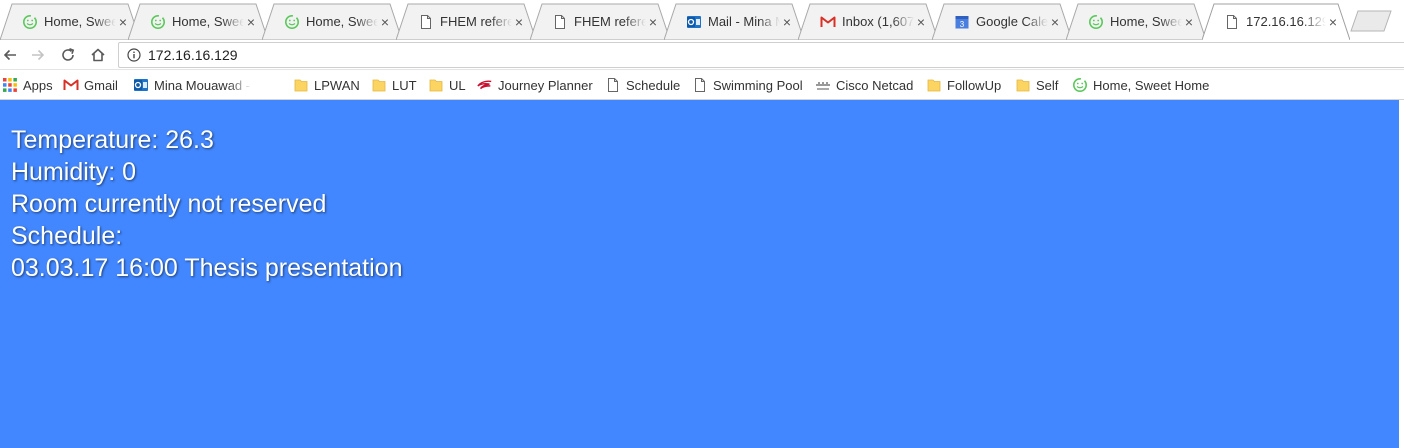  What do you see at coordinates (744, 21) in the screenshot?
I see `tab-title: Mail - Mina Mouawad` at bounding box center [744, 21].